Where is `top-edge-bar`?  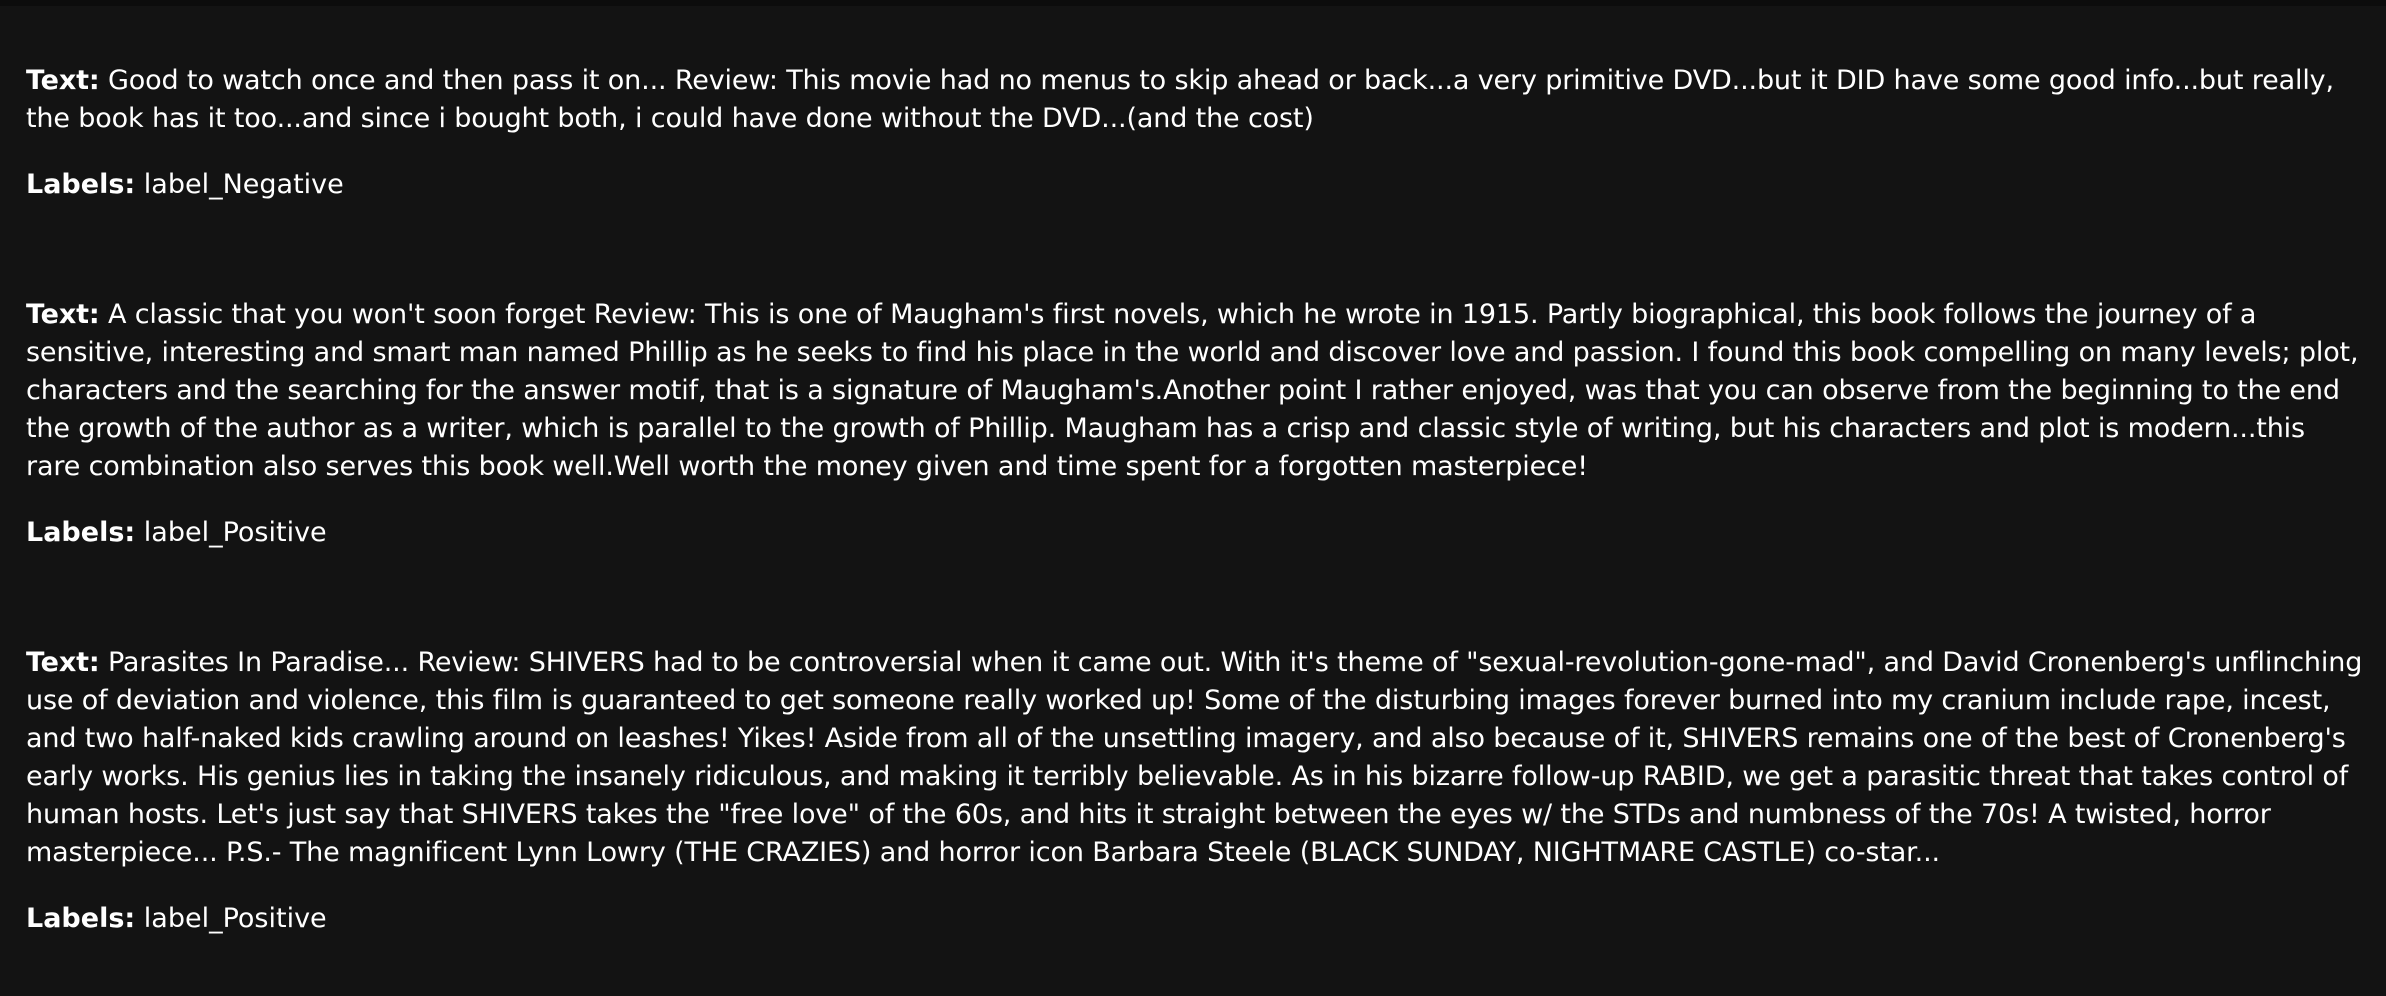
top-edge-bar is located at coordinates (1193, 3).